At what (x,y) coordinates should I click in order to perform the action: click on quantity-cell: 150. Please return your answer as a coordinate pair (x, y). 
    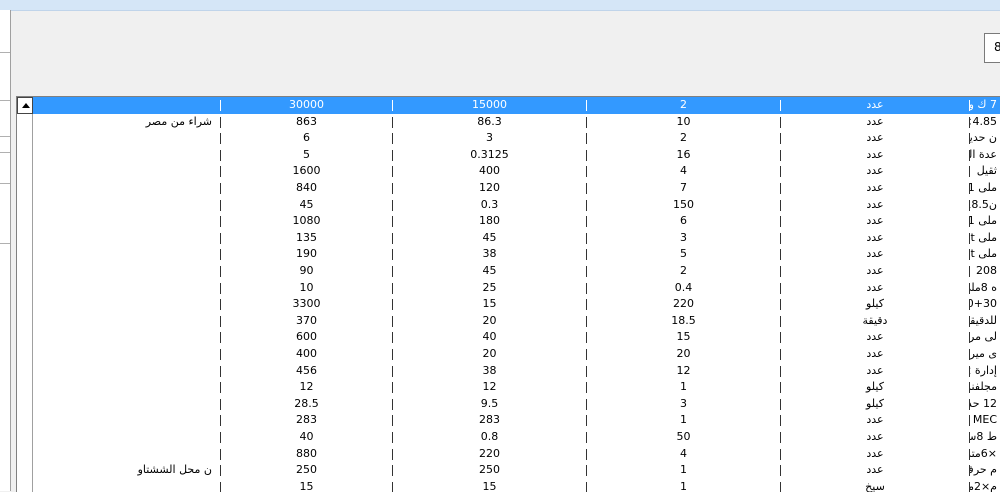
    Looking at the image, I should click on (683, 205).